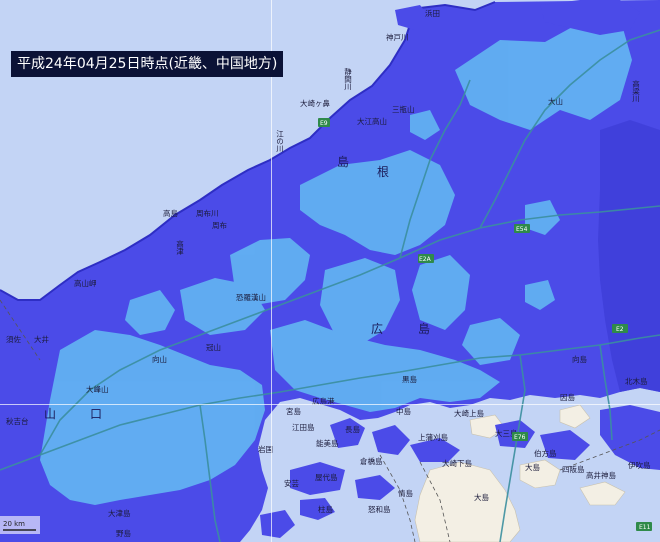  Describe the element at coordinates (555, 101) in the screenshot. I see `place-label: 大山` at that location.